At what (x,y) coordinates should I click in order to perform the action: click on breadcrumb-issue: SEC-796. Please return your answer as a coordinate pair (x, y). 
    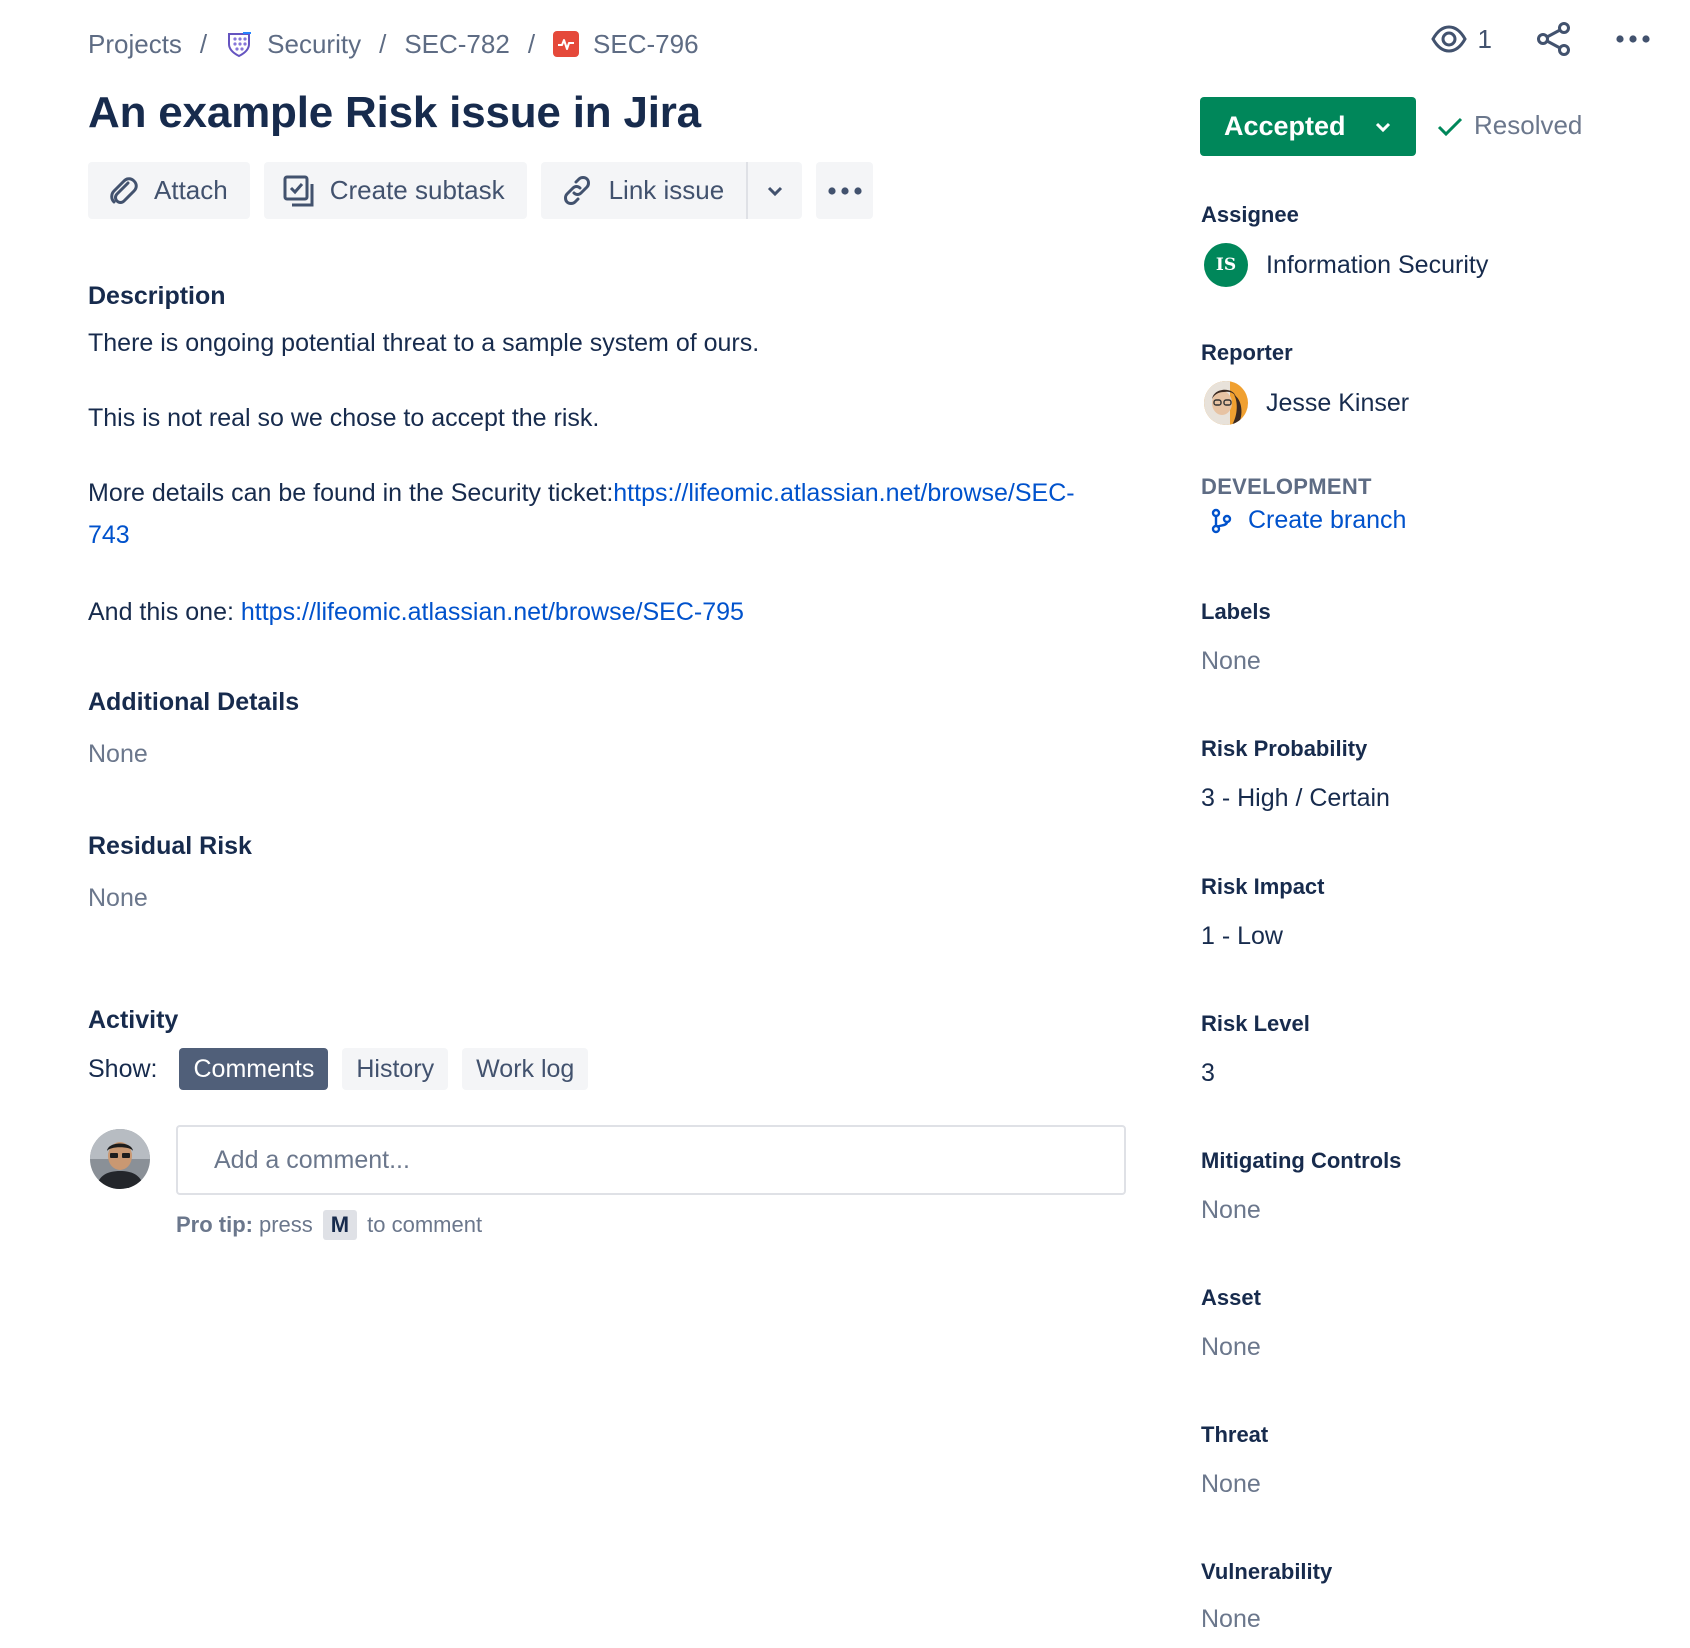
    Looking at the image, I should click on (626, 44).